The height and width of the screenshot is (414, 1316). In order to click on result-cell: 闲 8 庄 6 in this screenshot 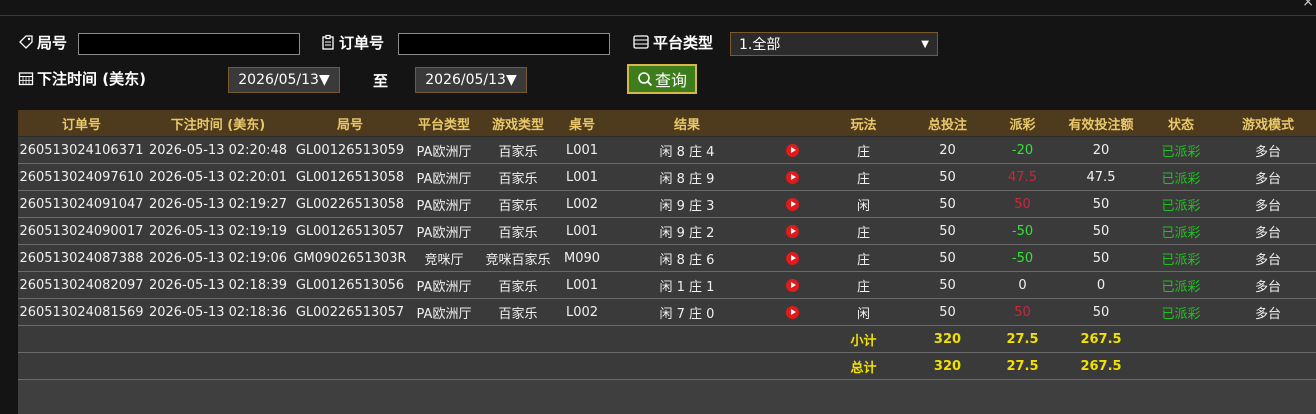, I will do `click(687, 258)`.